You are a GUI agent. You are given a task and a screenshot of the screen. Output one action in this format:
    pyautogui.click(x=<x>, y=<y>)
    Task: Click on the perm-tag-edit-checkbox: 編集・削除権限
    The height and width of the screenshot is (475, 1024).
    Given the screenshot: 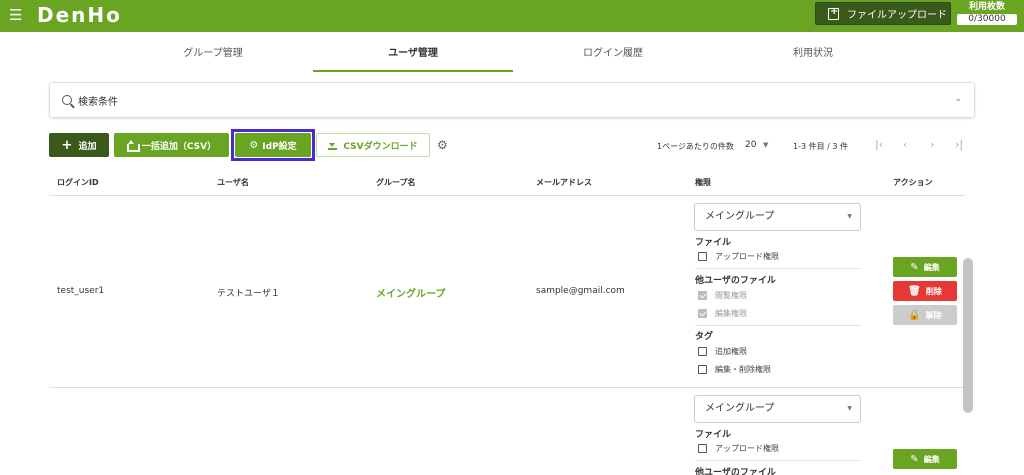 What is the action you would take?
    pyautogui.click(x=734, y=369)
    